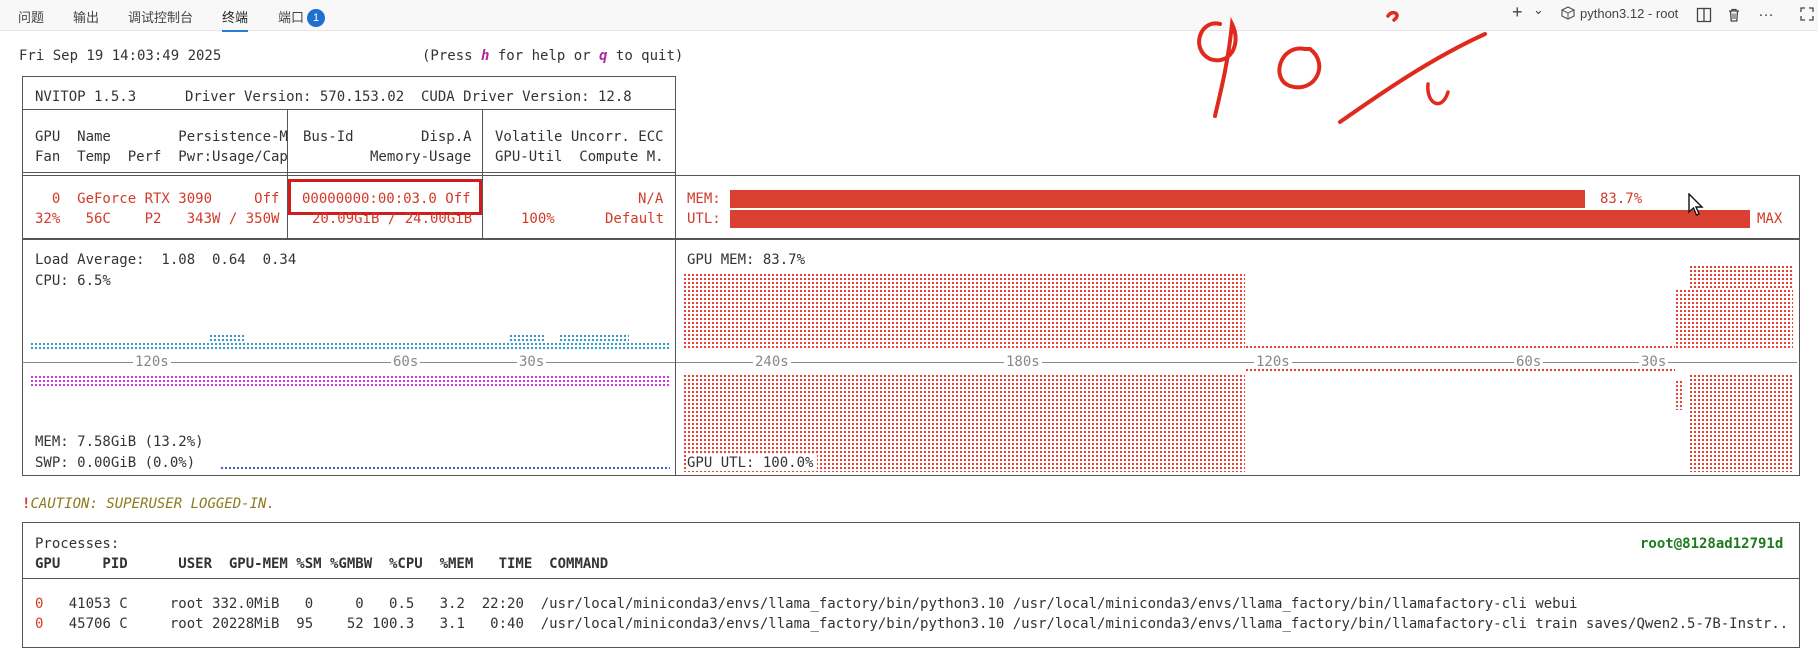 This screenshot has width=1818, height=668. What do you see at coordinates (1568, 14) in the screenshot?
I see `terminal-icon` at bounding box center [1568, 14].